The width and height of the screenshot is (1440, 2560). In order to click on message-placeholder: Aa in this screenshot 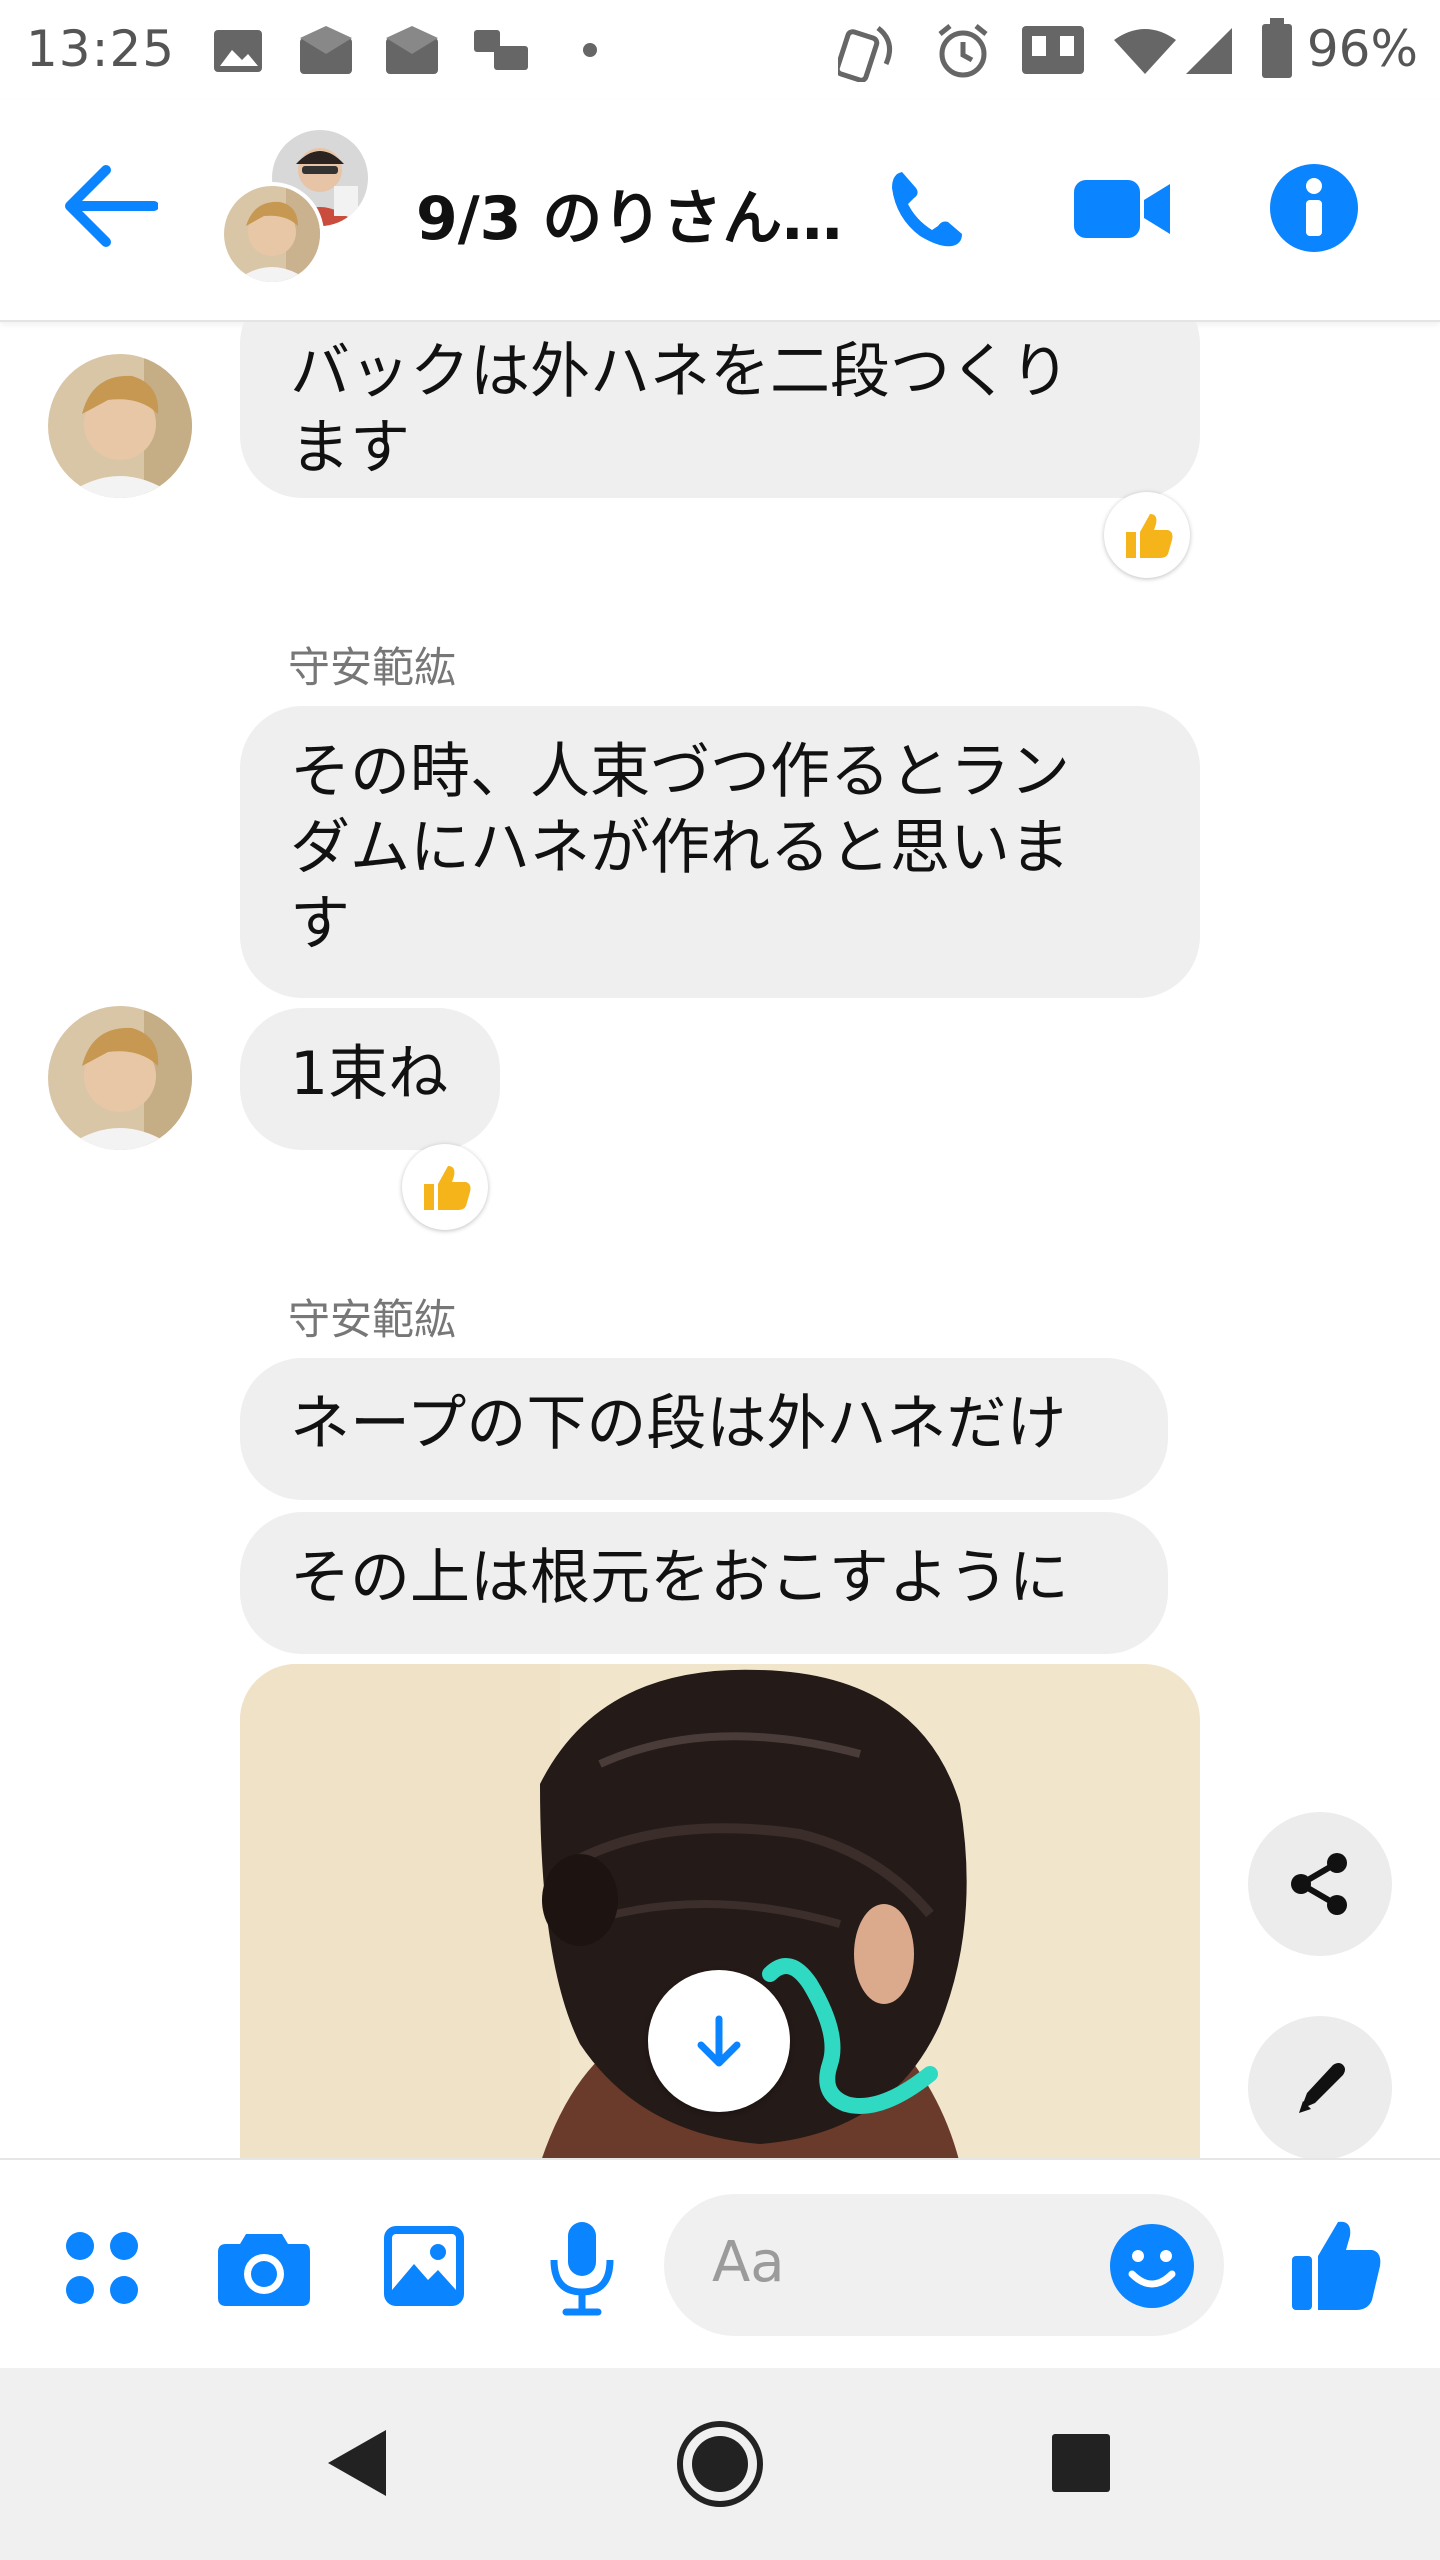, I will do `click(748, 2262)`.